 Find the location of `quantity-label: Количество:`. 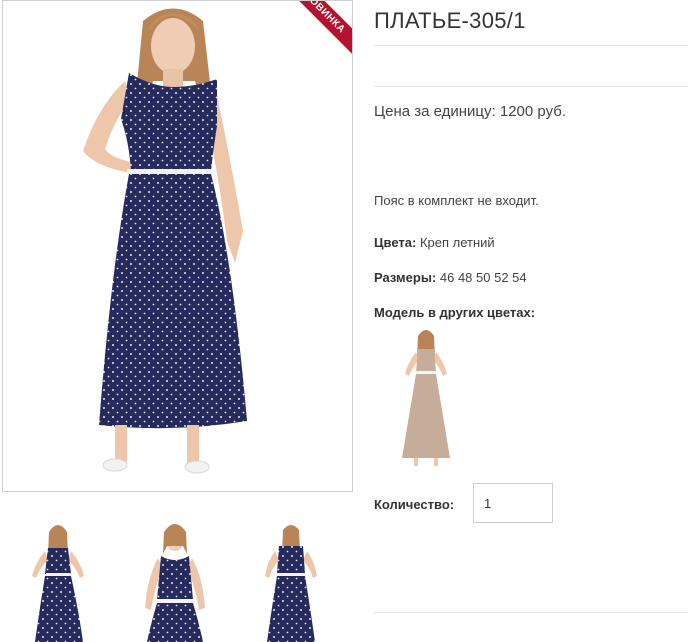

quantity-label: Количество: is located at coordinates (414, 504).